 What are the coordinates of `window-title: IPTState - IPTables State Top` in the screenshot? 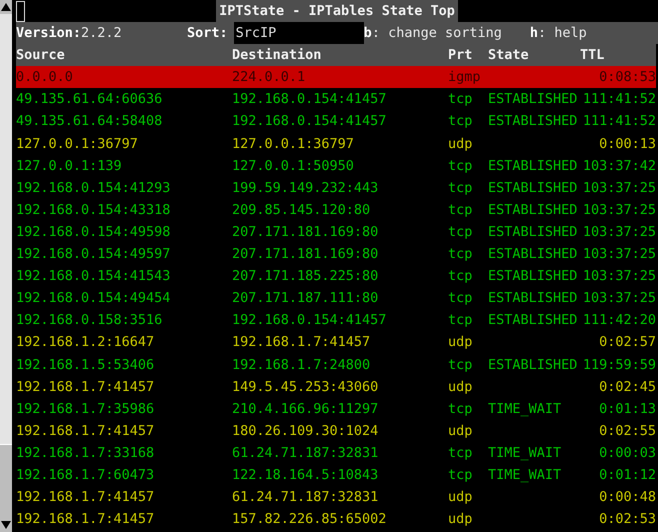 It's located at (337, 11).